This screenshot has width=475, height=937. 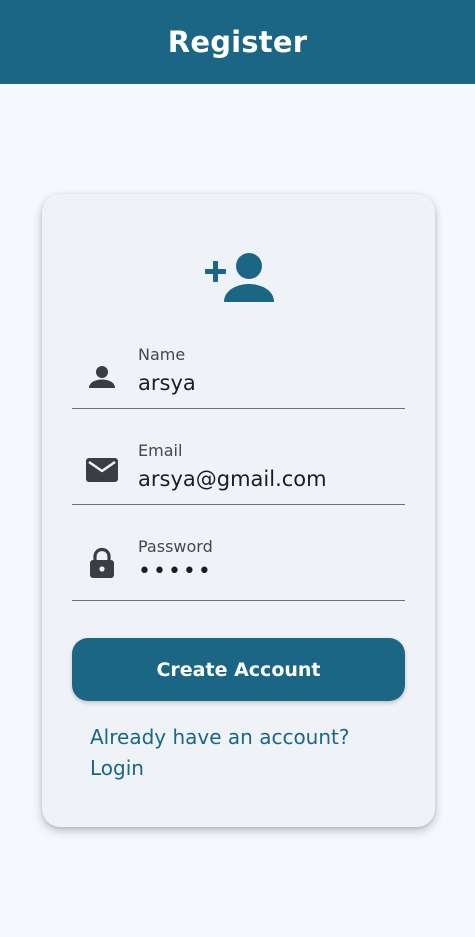 What do you see at coordinates (162, 354) in the screenshot?
I see `name-label: Name` at bounding box center [162, 354].